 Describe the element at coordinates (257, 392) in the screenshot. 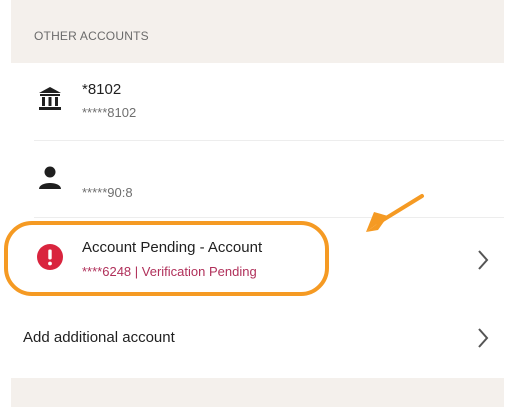

I see `footer-band` at that location.